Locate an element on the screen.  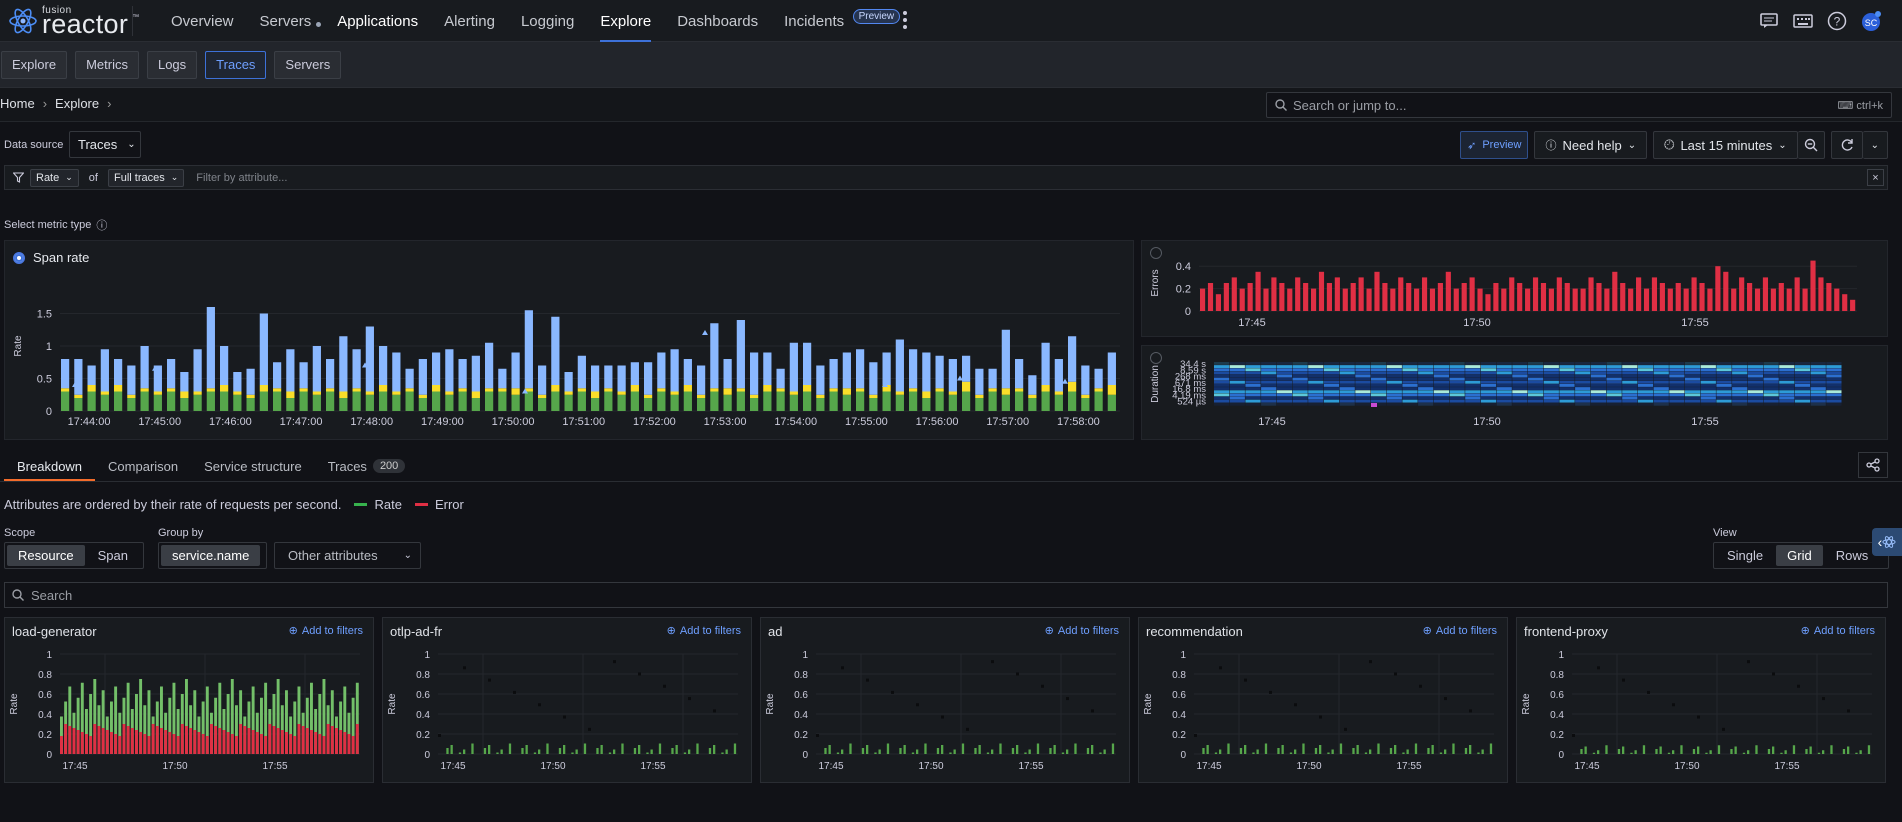
nav-logging: Logging is located at coordinates (547, 21).